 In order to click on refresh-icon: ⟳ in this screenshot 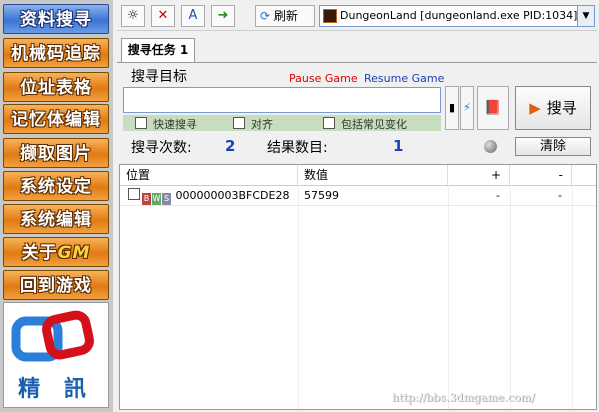, I will do `click(265, 16)`.